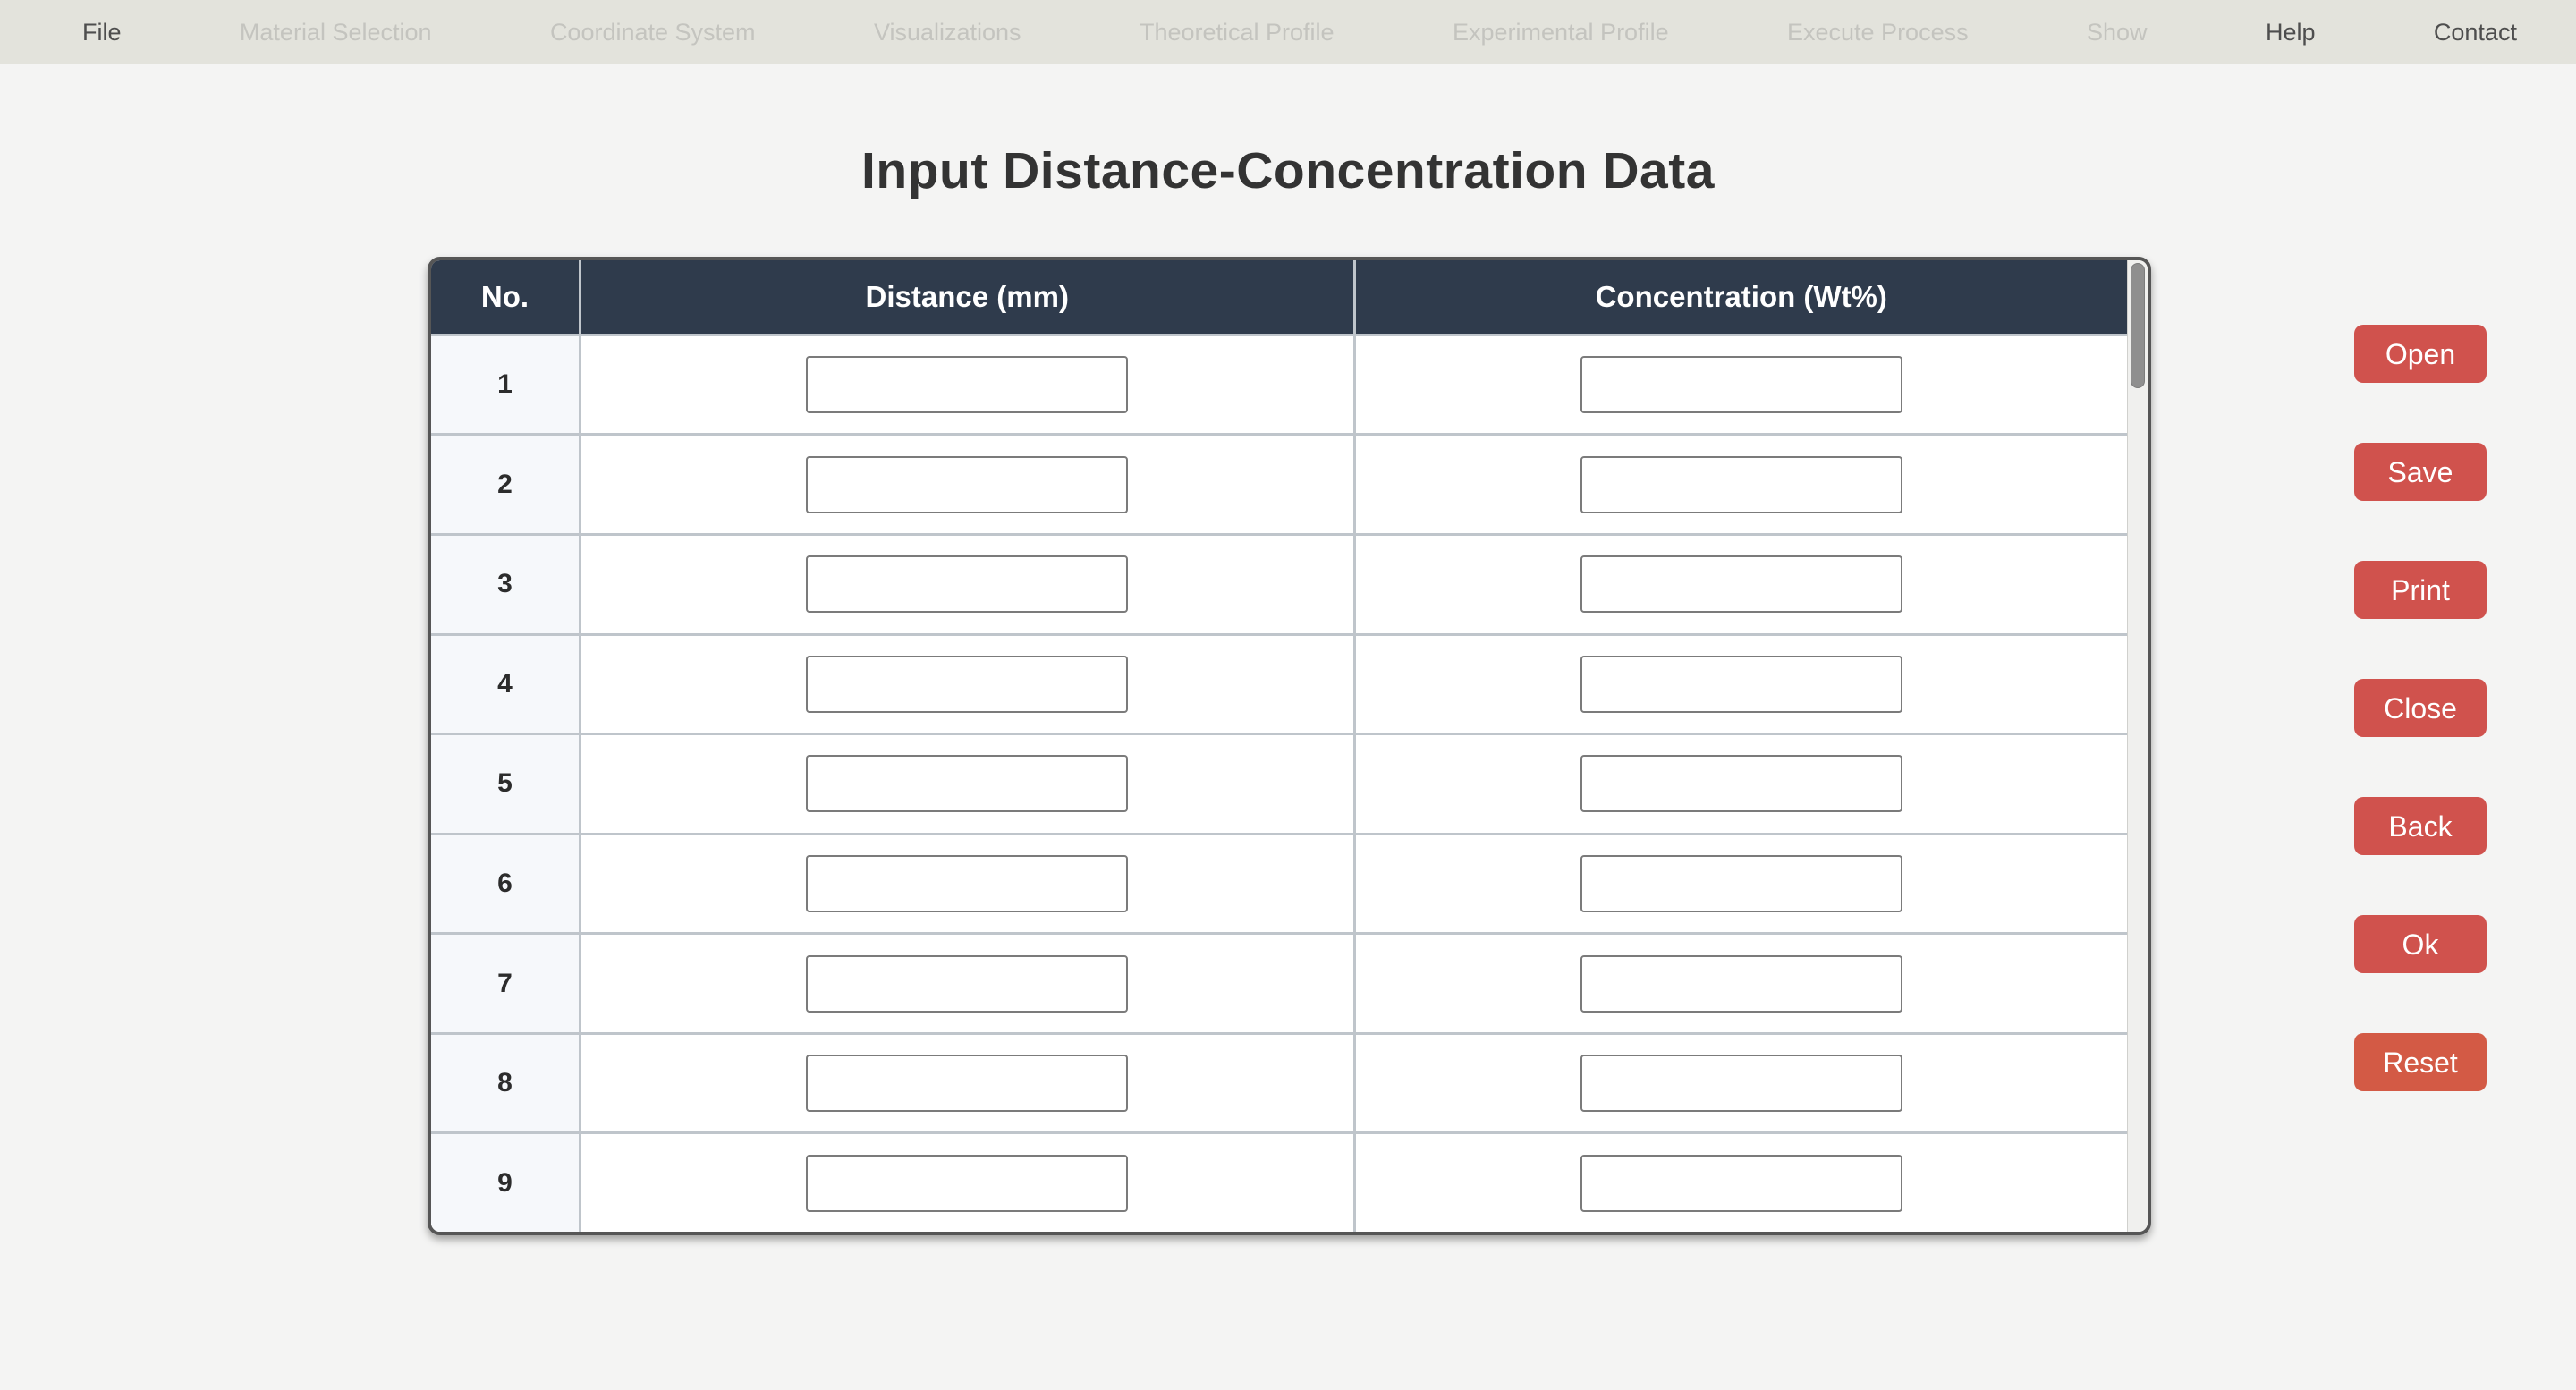 This screenshot has width=2576, height=1390. I want to click on menu-item-contact: Contact, so click(2475, 33).